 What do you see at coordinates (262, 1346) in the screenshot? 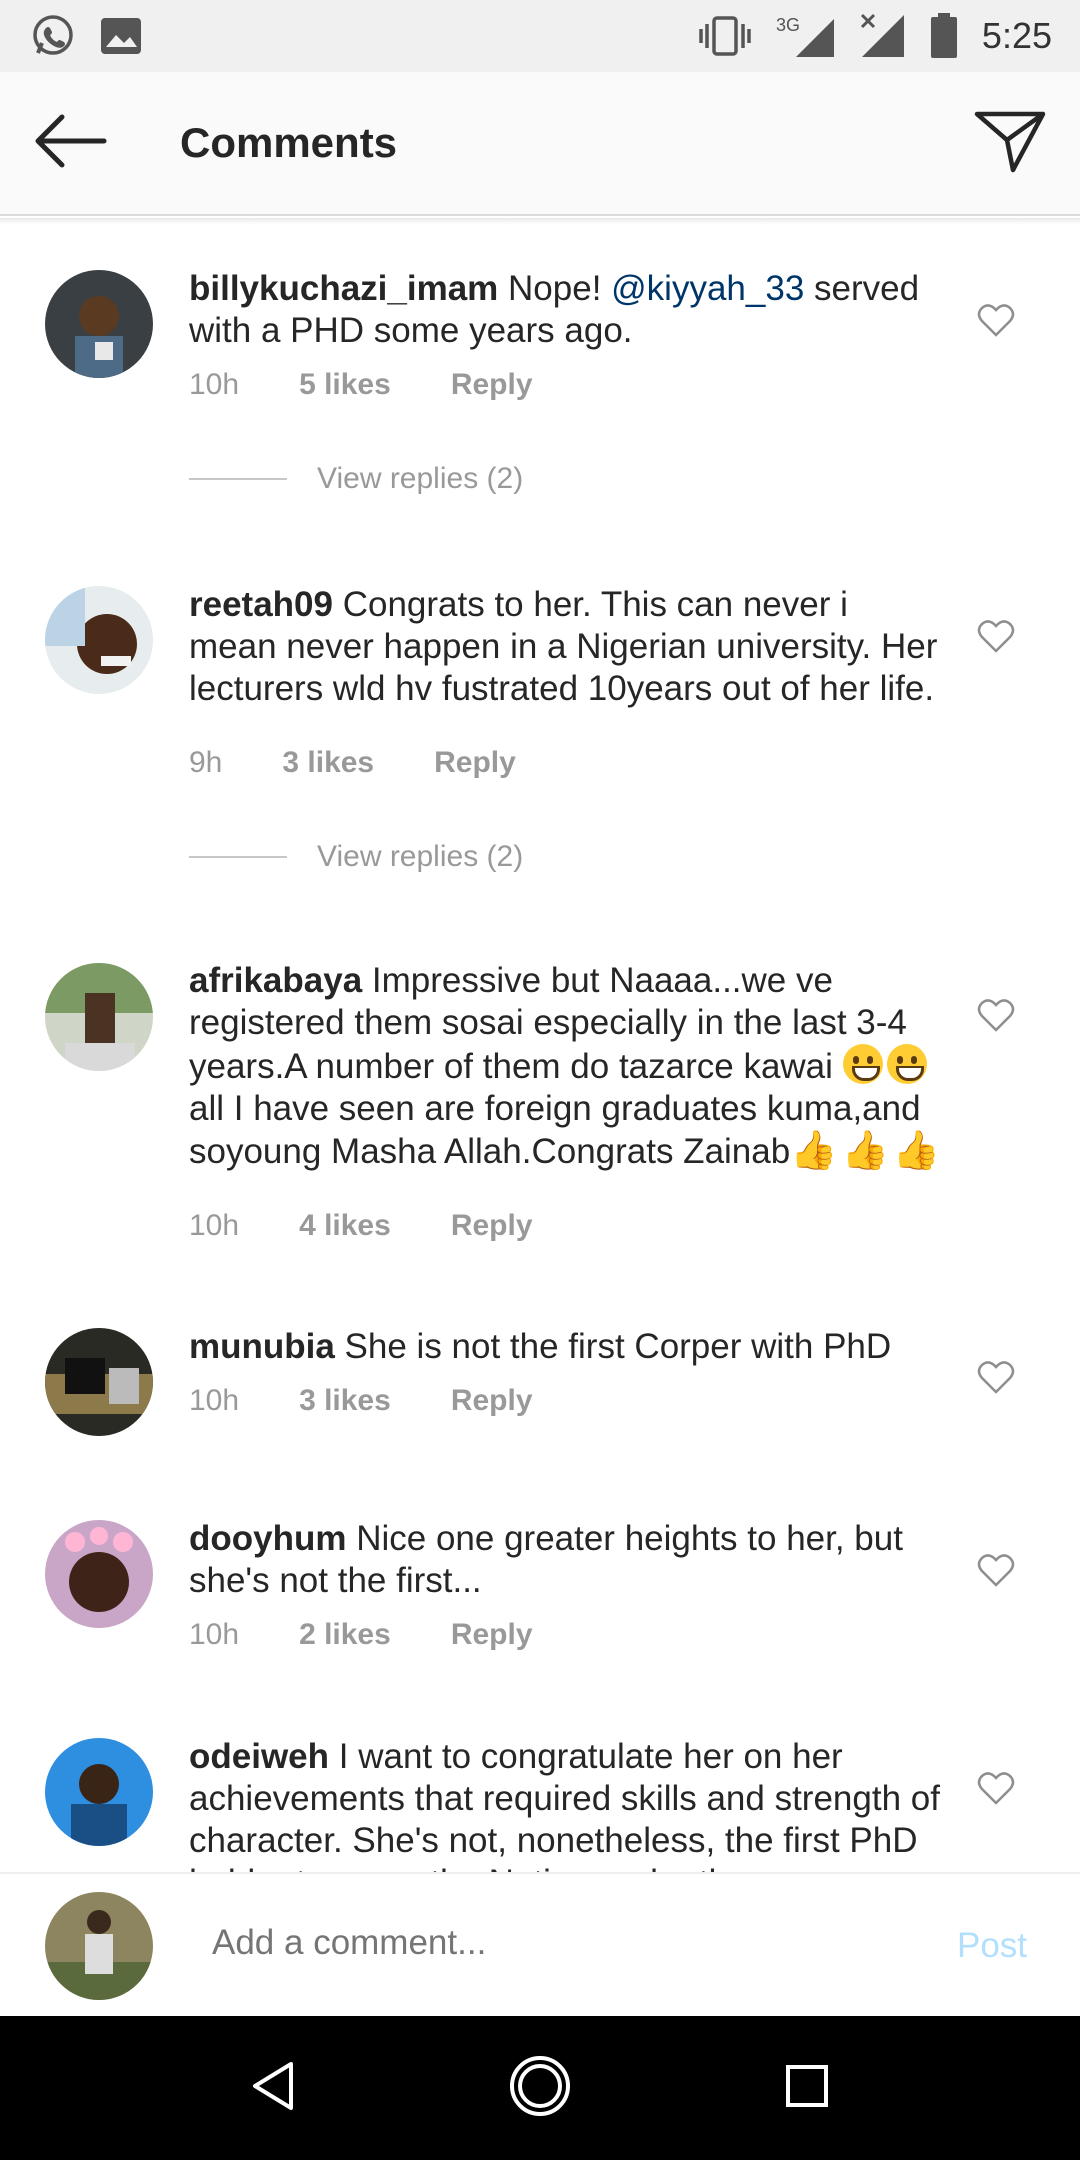
I see `comment-username: munubia` at bounding box center [262, 1346].